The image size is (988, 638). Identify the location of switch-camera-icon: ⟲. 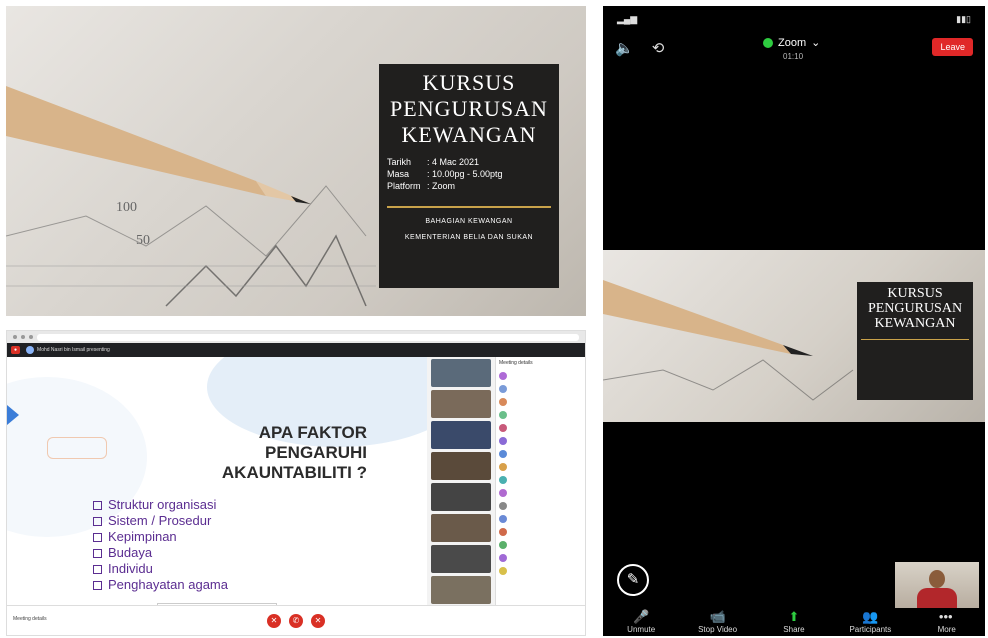
(658, 48).